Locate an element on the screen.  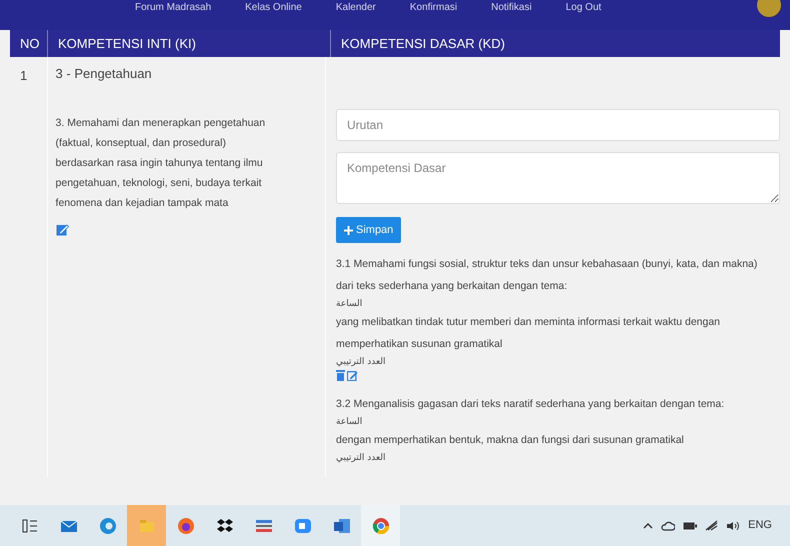
task-view-icon is located at coordinates (29, 525).